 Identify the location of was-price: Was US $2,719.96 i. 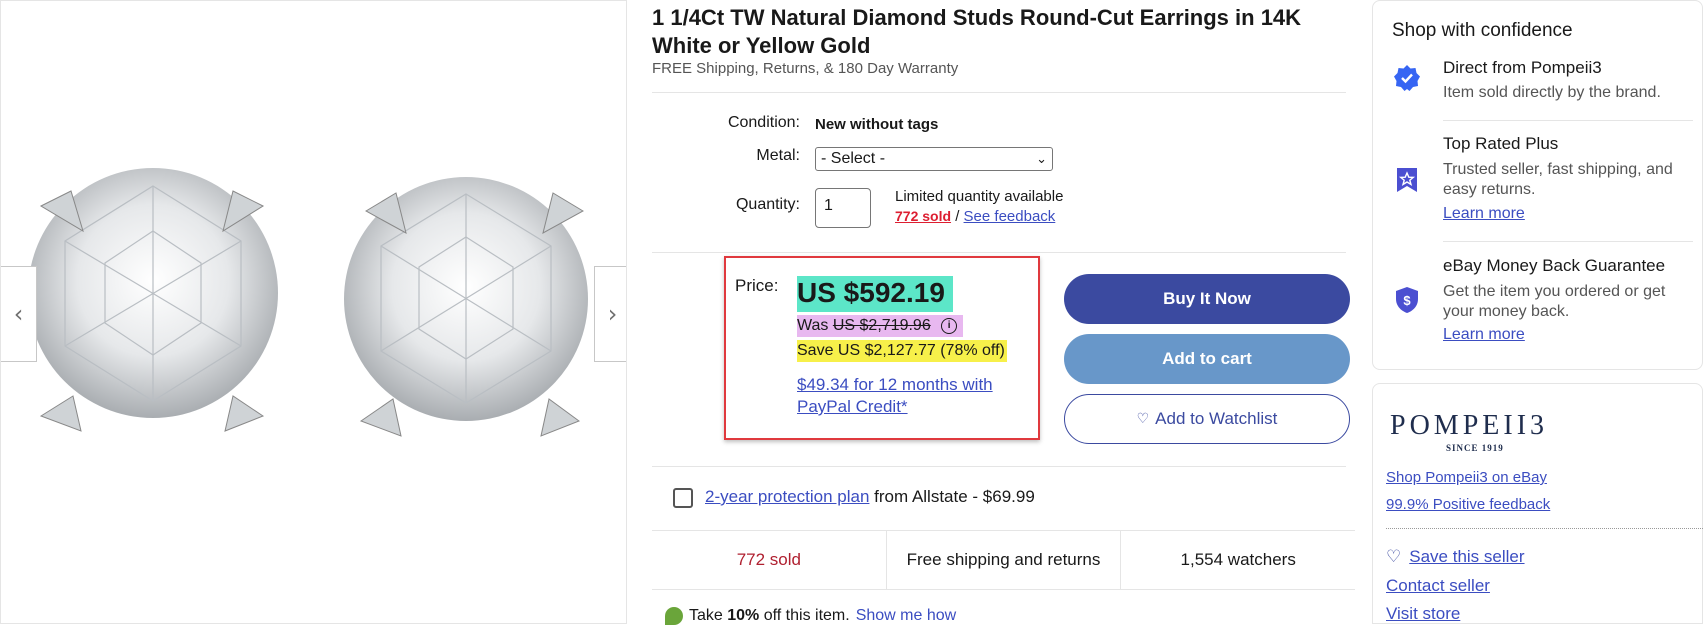
(880, 326).